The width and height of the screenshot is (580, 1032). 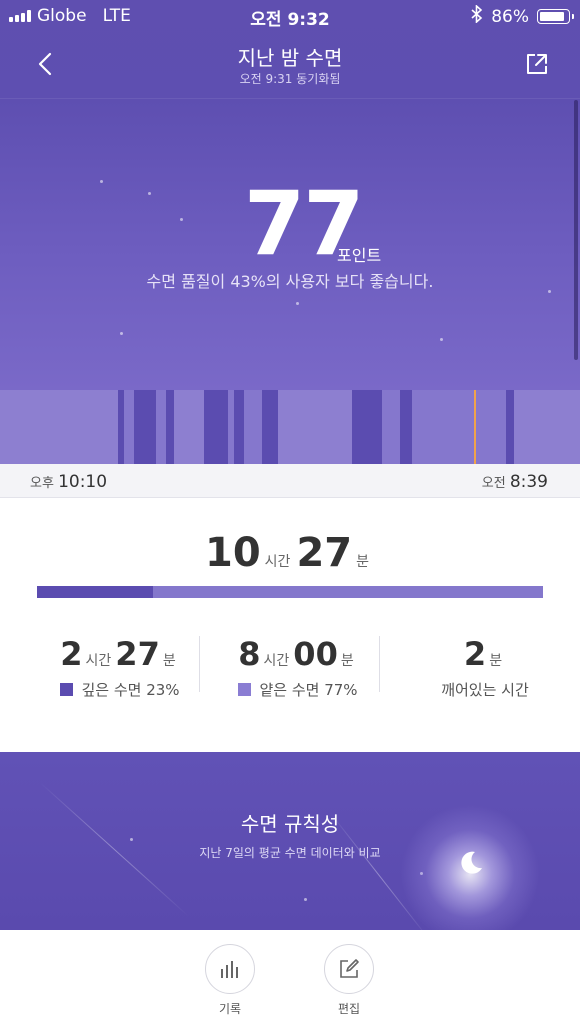 I want to click on deep-hours-unit: 시간, so click(x=98, y=661).